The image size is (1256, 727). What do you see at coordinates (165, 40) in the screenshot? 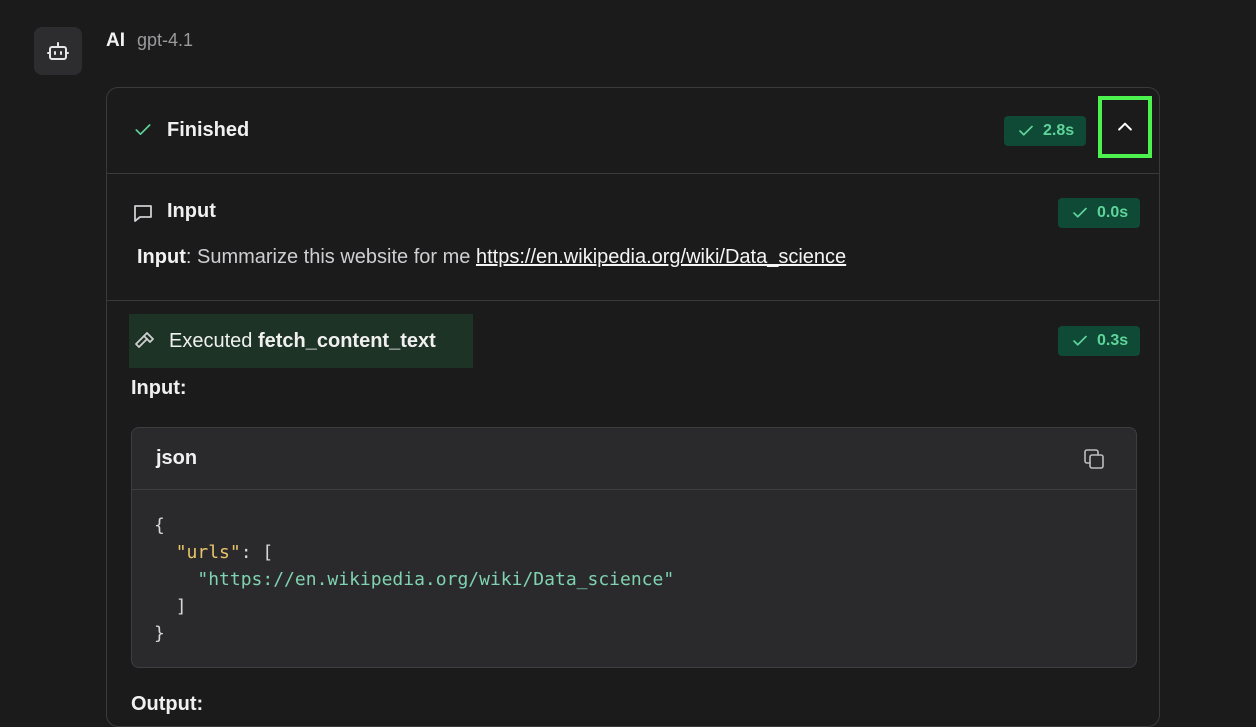
I see `model-name: gpt-4.1` at bounding box center [165, 40].